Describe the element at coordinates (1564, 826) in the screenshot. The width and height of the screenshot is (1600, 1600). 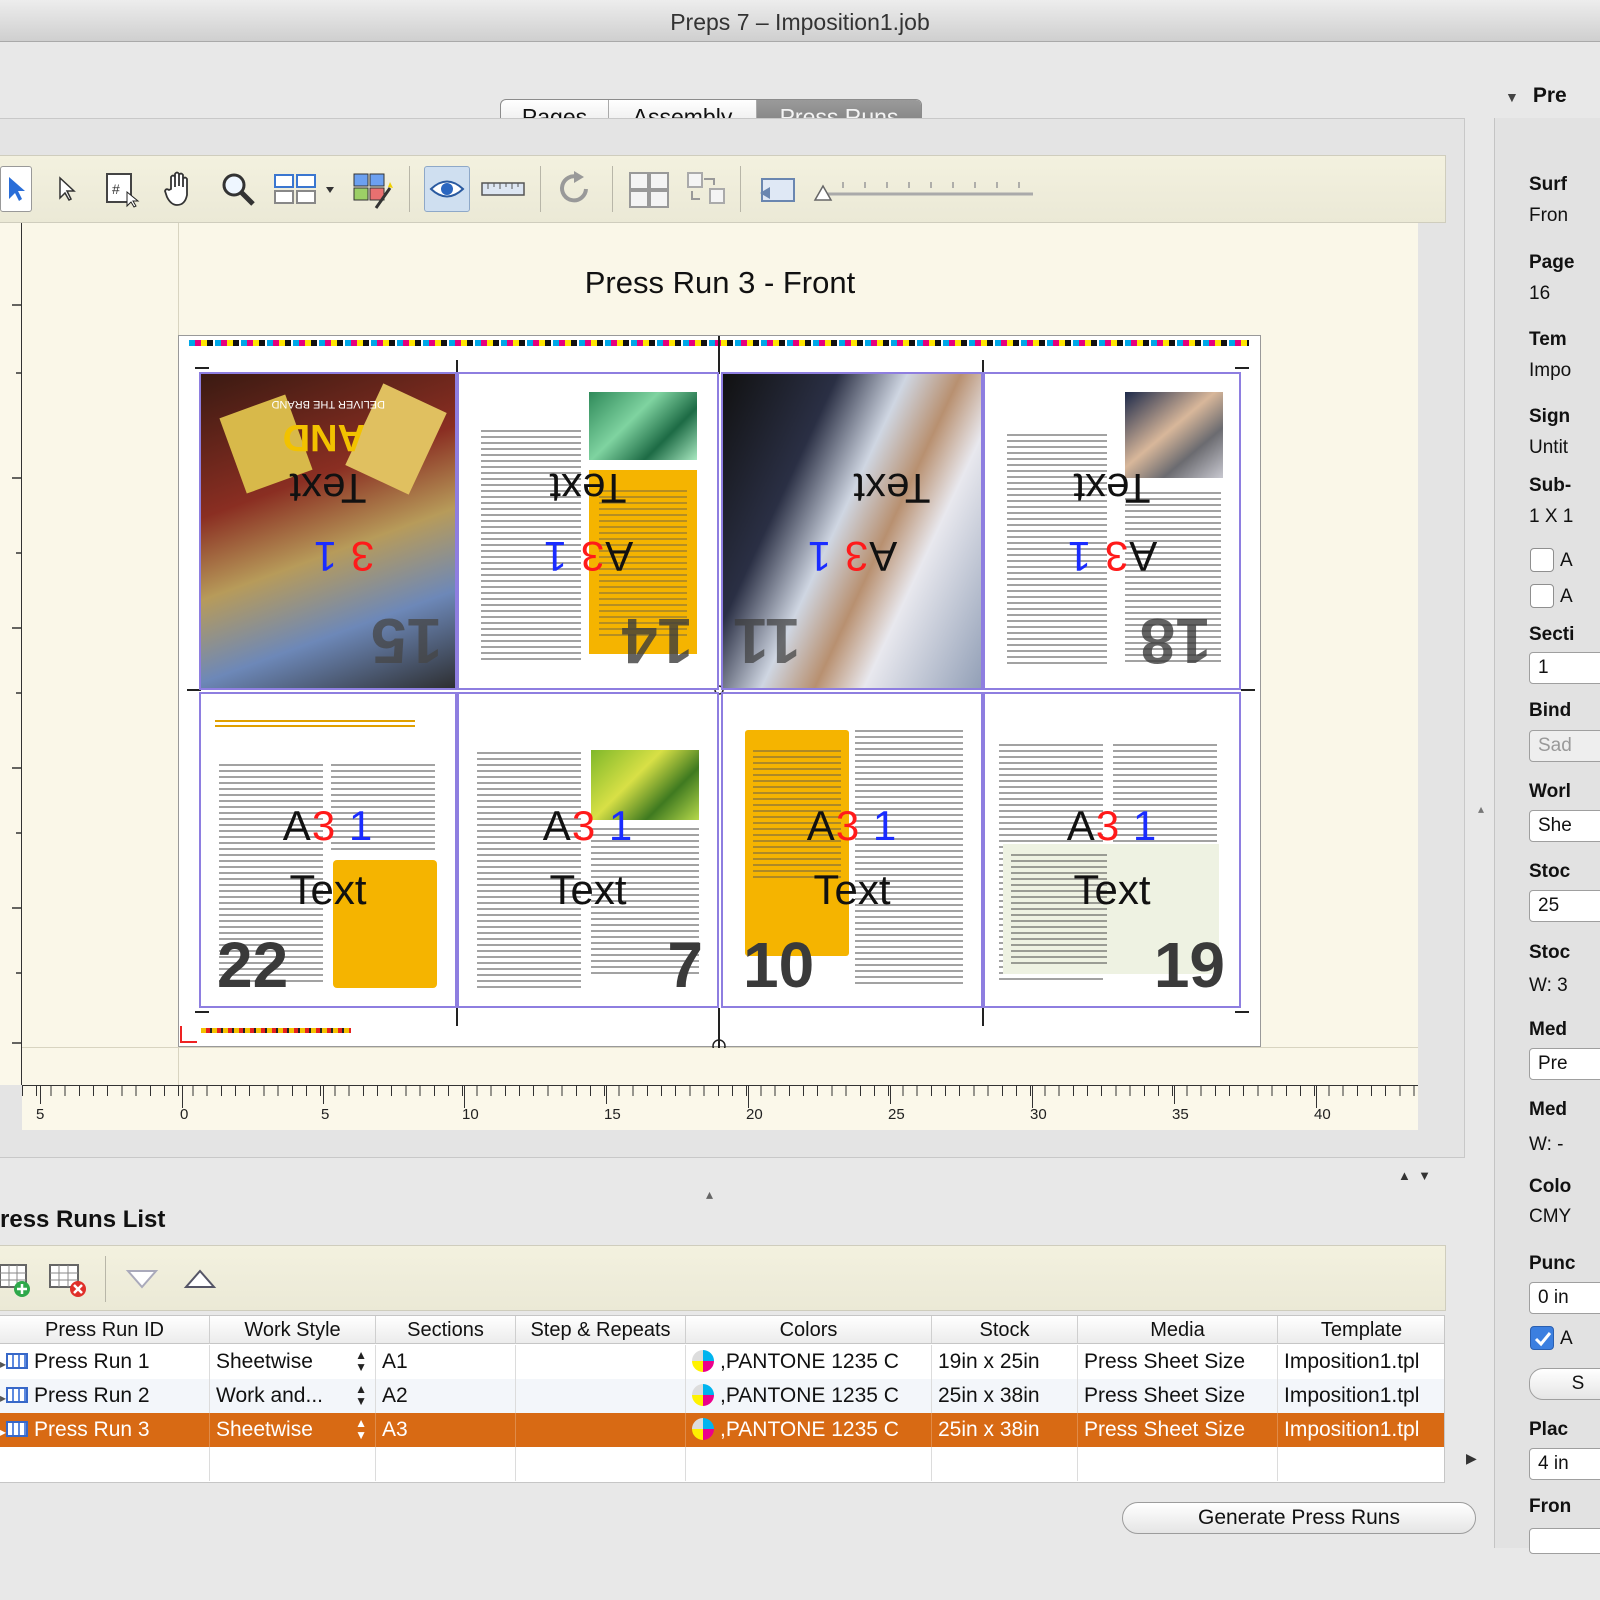
I see `work-style-field: She` at that location.